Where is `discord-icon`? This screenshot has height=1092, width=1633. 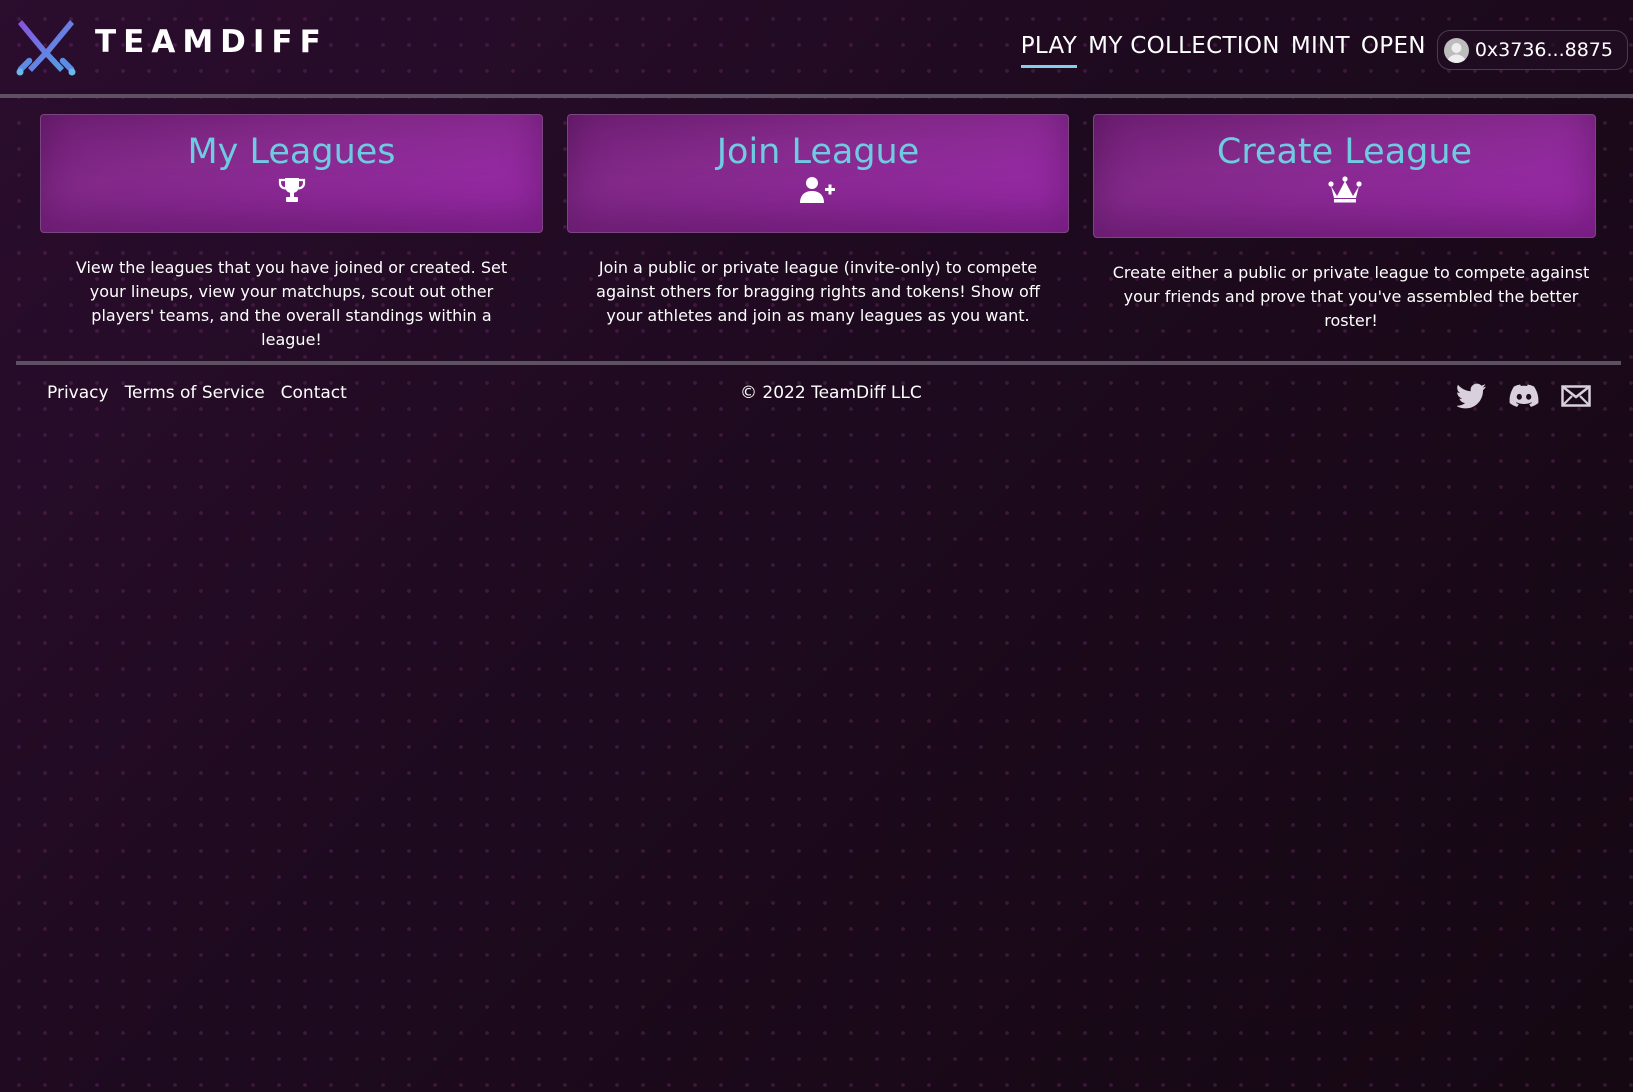 discord-icon is located at coordinates (1524, 396).